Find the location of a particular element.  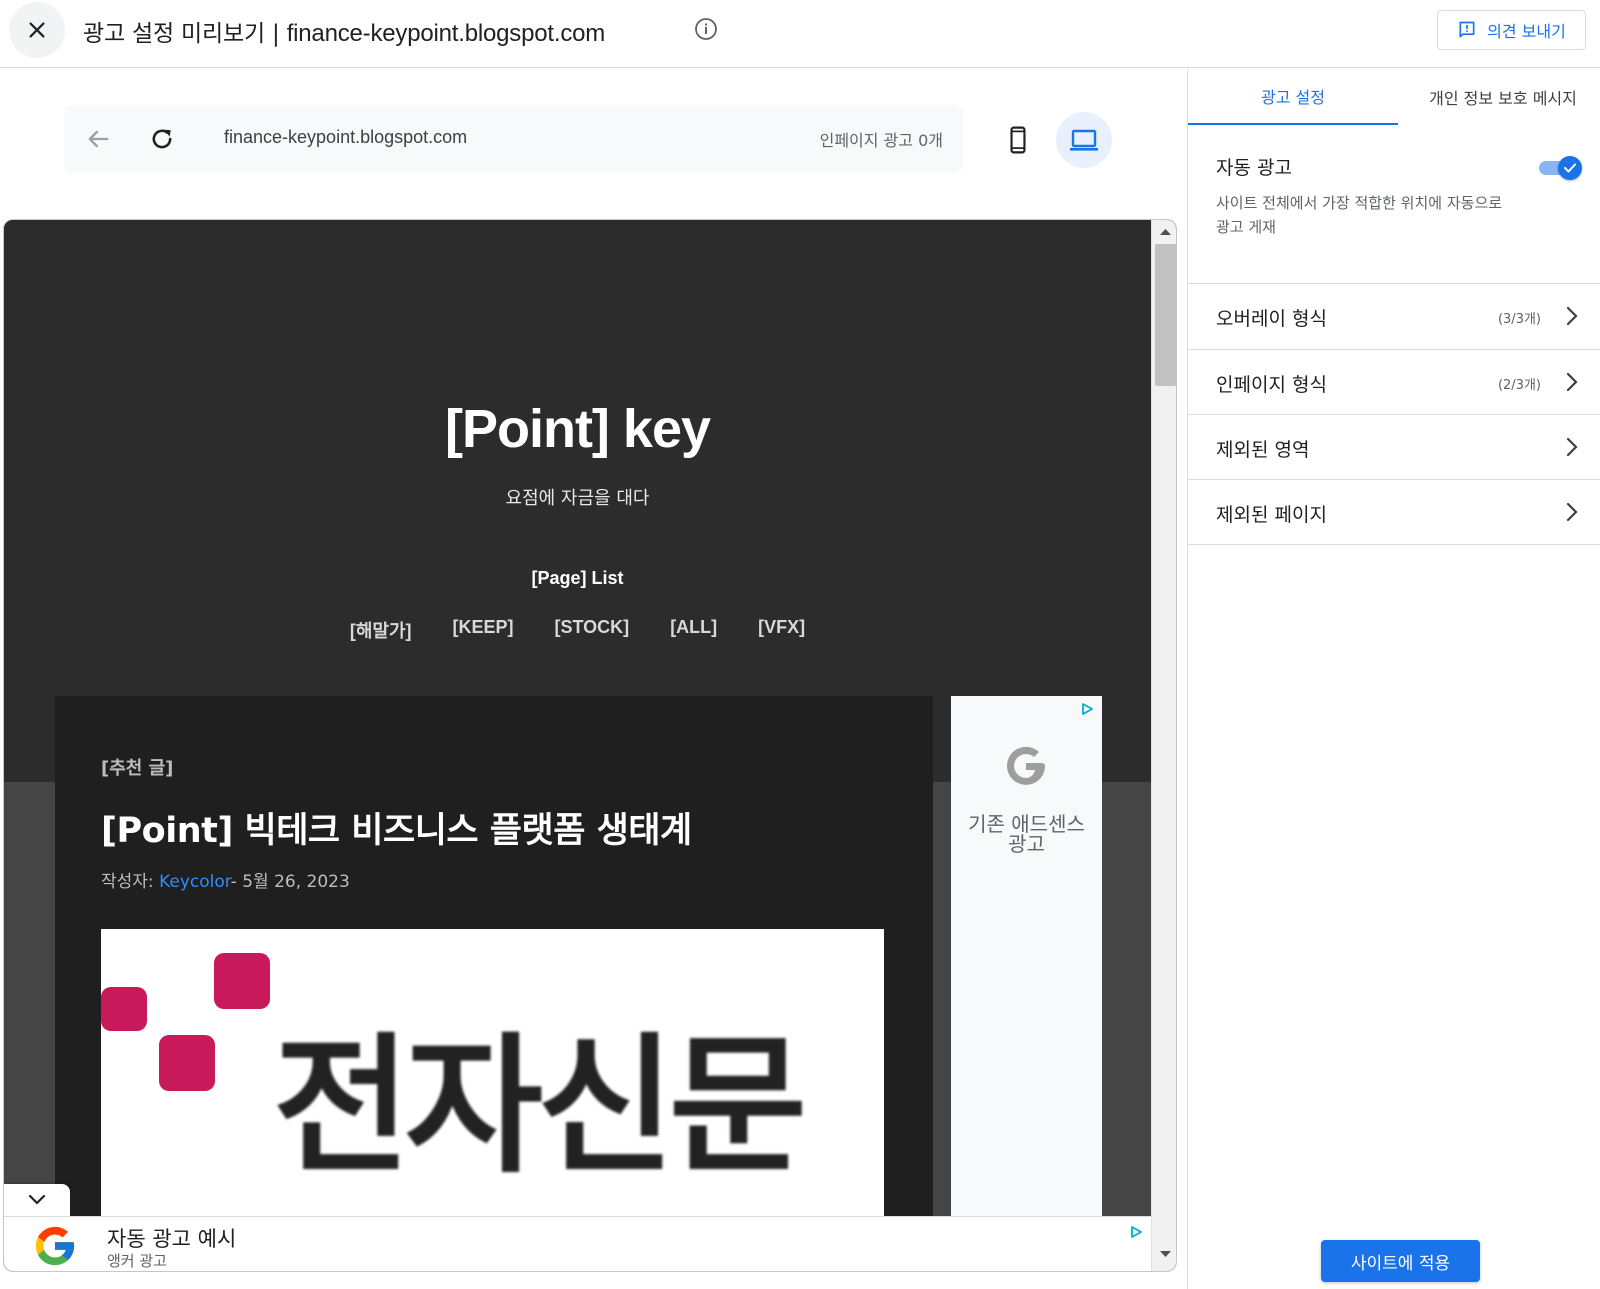

close-icon is located at coordinates (37, 30).